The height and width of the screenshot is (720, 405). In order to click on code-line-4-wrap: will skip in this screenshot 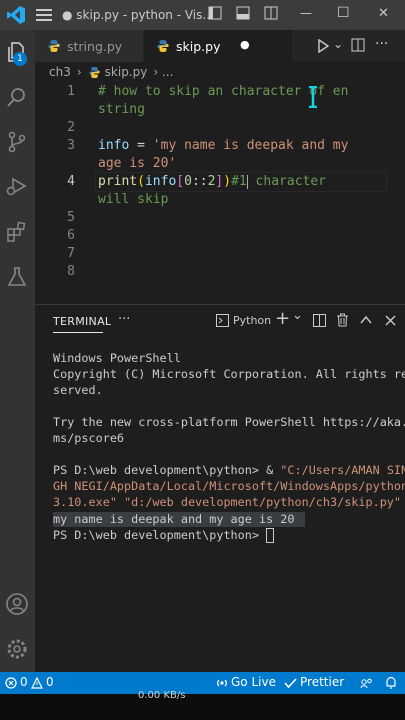, I will do `click(133, 199)`.